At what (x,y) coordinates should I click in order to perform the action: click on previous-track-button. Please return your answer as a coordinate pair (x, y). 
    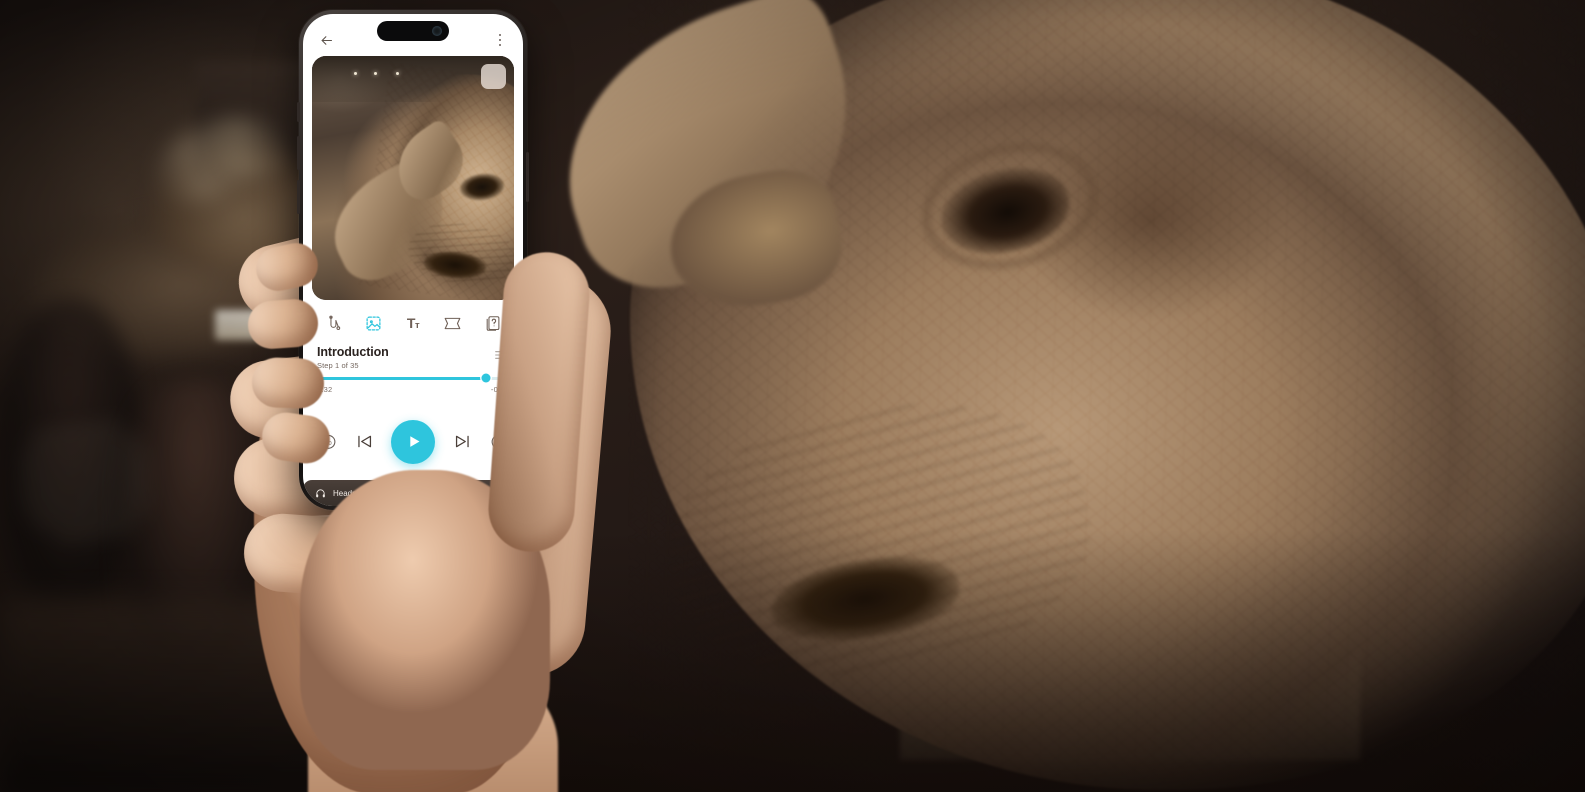
    Looking at the image, I should click on (364, 442).